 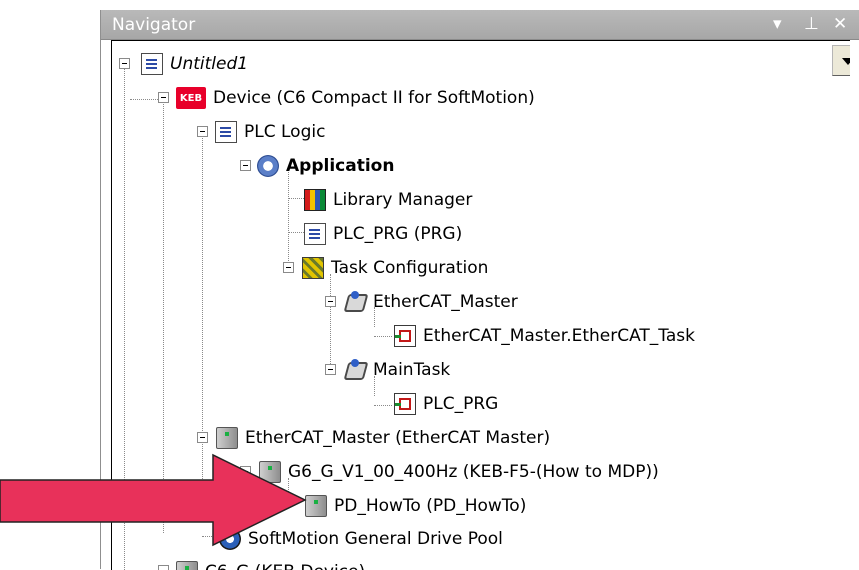 What do you see at coordinates (461, 404) in the screenshot?
I see `tree-item-label: PLC_PRG` at bounding box center [461, 404].